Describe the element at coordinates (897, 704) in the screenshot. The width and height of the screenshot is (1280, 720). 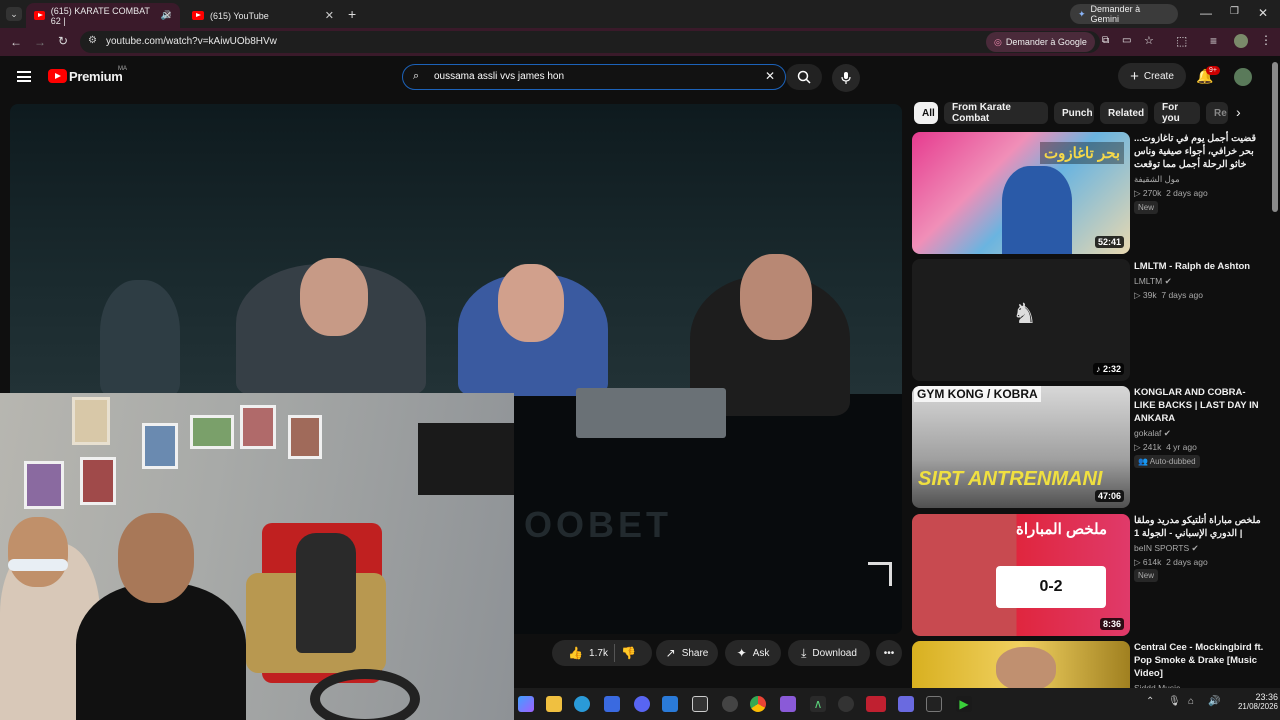
I see `windows-taskbar: ∧ ▶ ⌃ 🎙 ⌂ 🔊 23:36 21/08/2026` at that location.